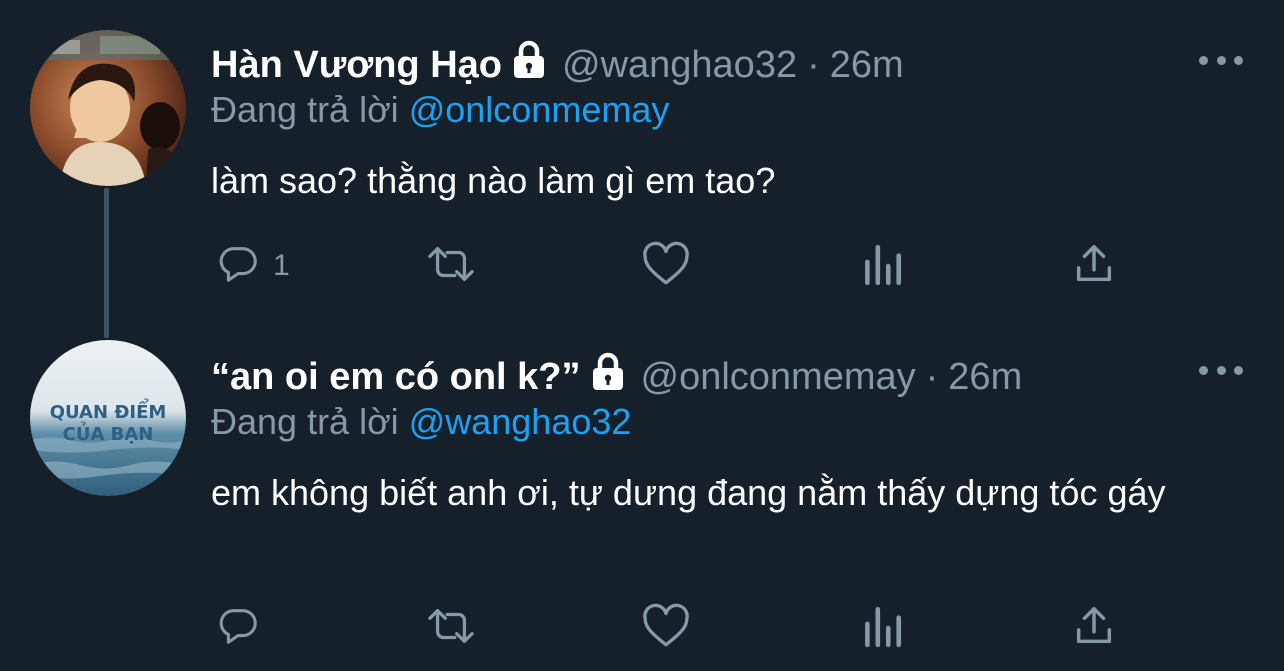  I want to click on reply-button, so click(244, 628).